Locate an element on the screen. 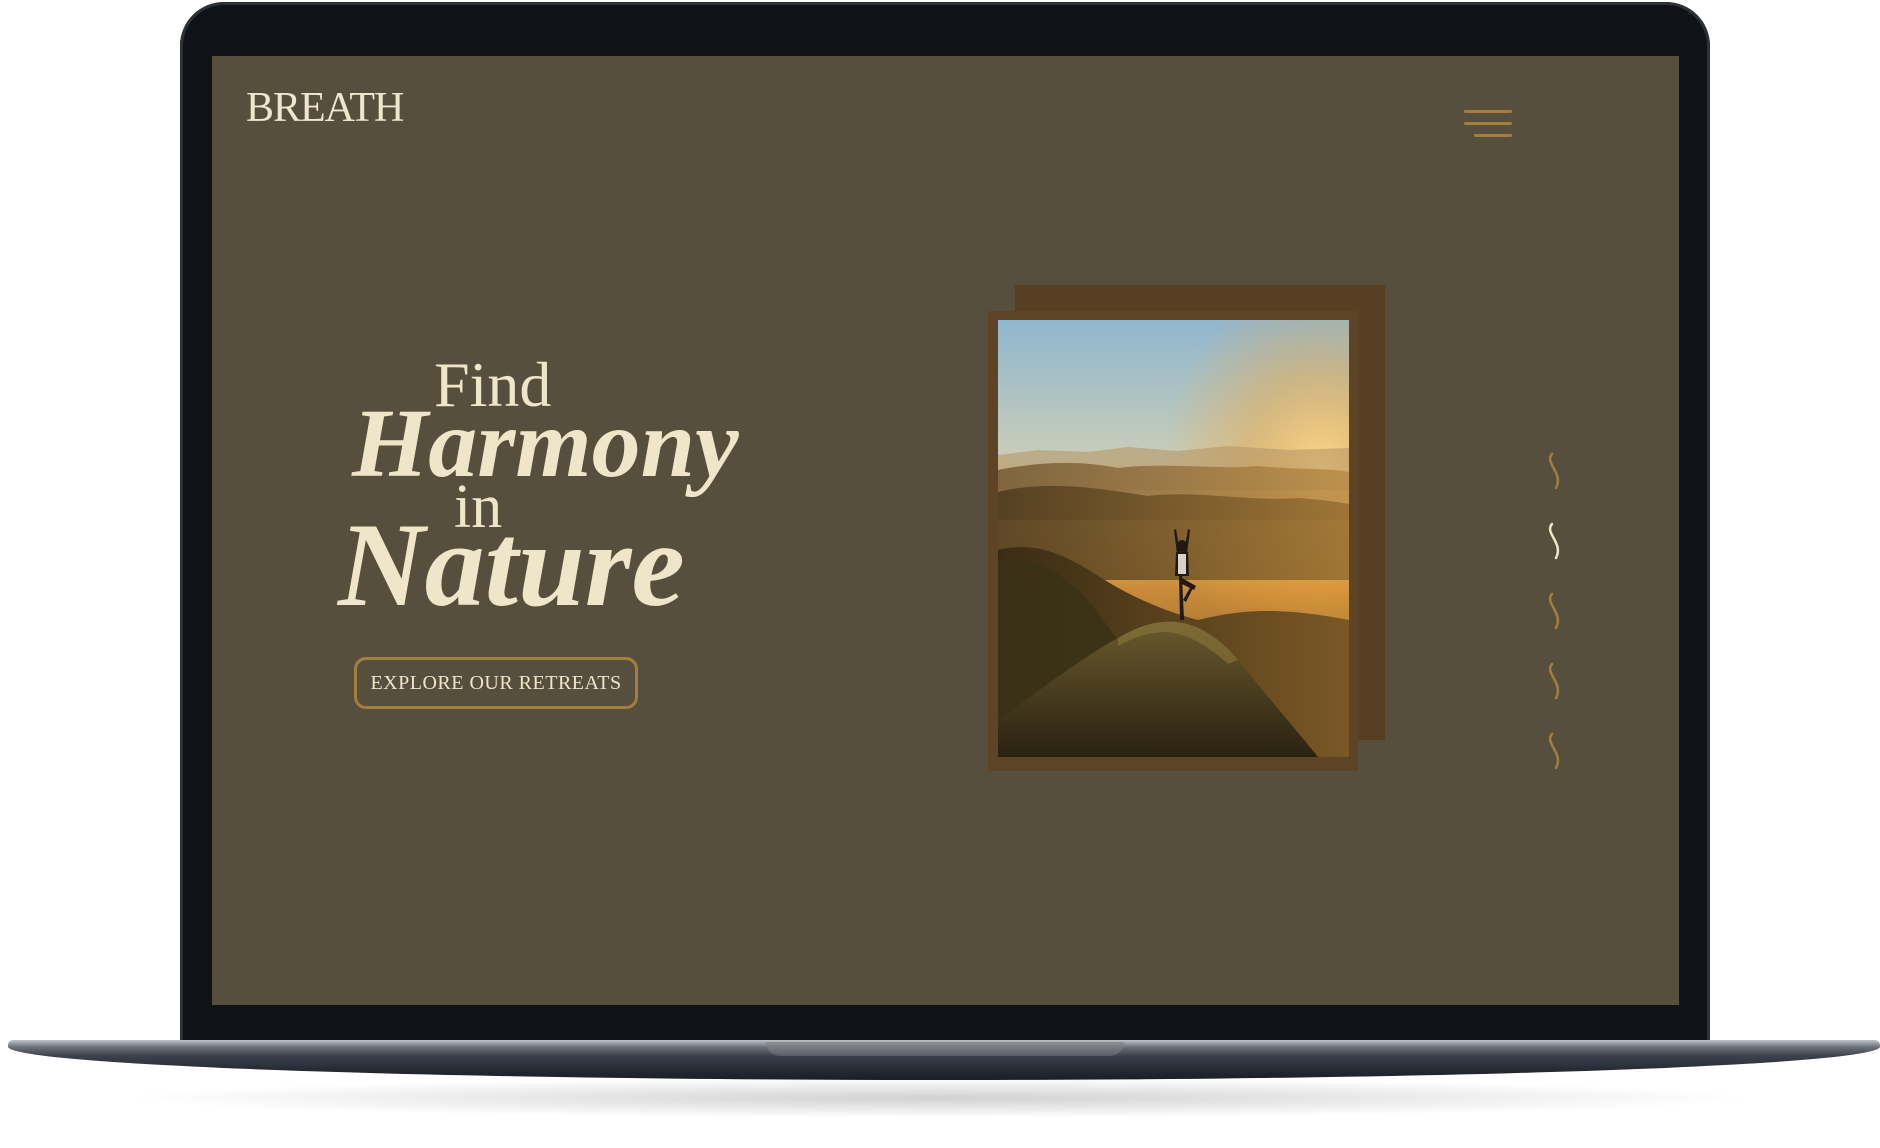  yoga-mountain-illustration is located at coordinates (1173, 538).